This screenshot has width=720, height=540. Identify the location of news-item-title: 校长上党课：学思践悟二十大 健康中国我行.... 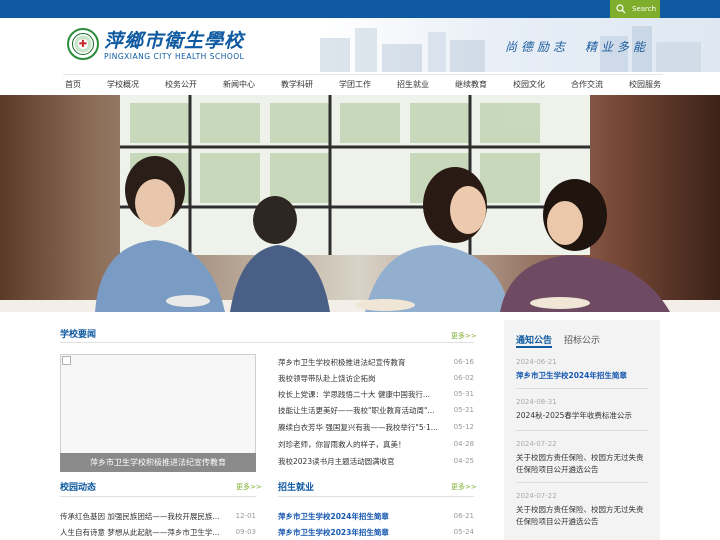
(354, 394).